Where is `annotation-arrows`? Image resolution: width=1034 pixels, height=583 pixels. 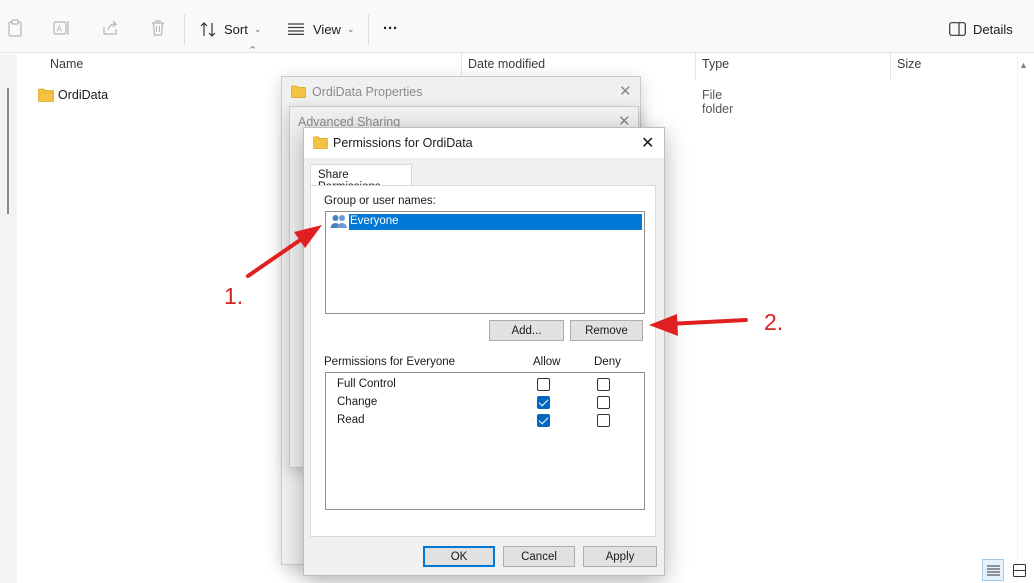 annotation-arrows is located at coordinates (497, 280).